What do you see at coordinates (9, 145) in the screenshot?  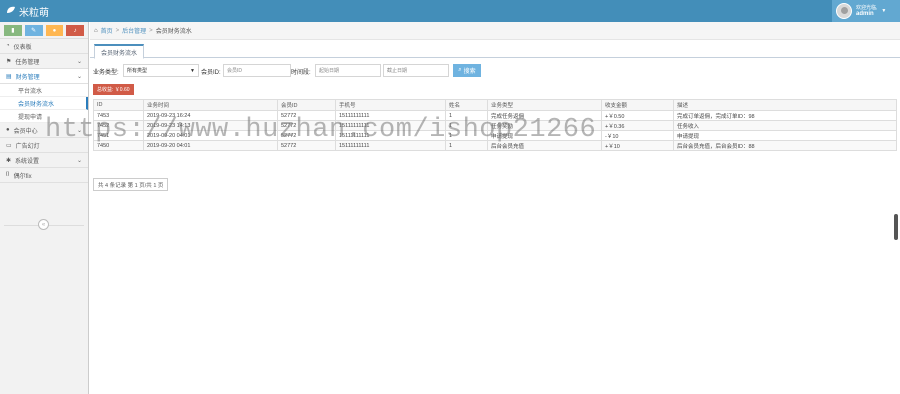 I see `picture-icon: ▭` at bounding box center [9, 145].